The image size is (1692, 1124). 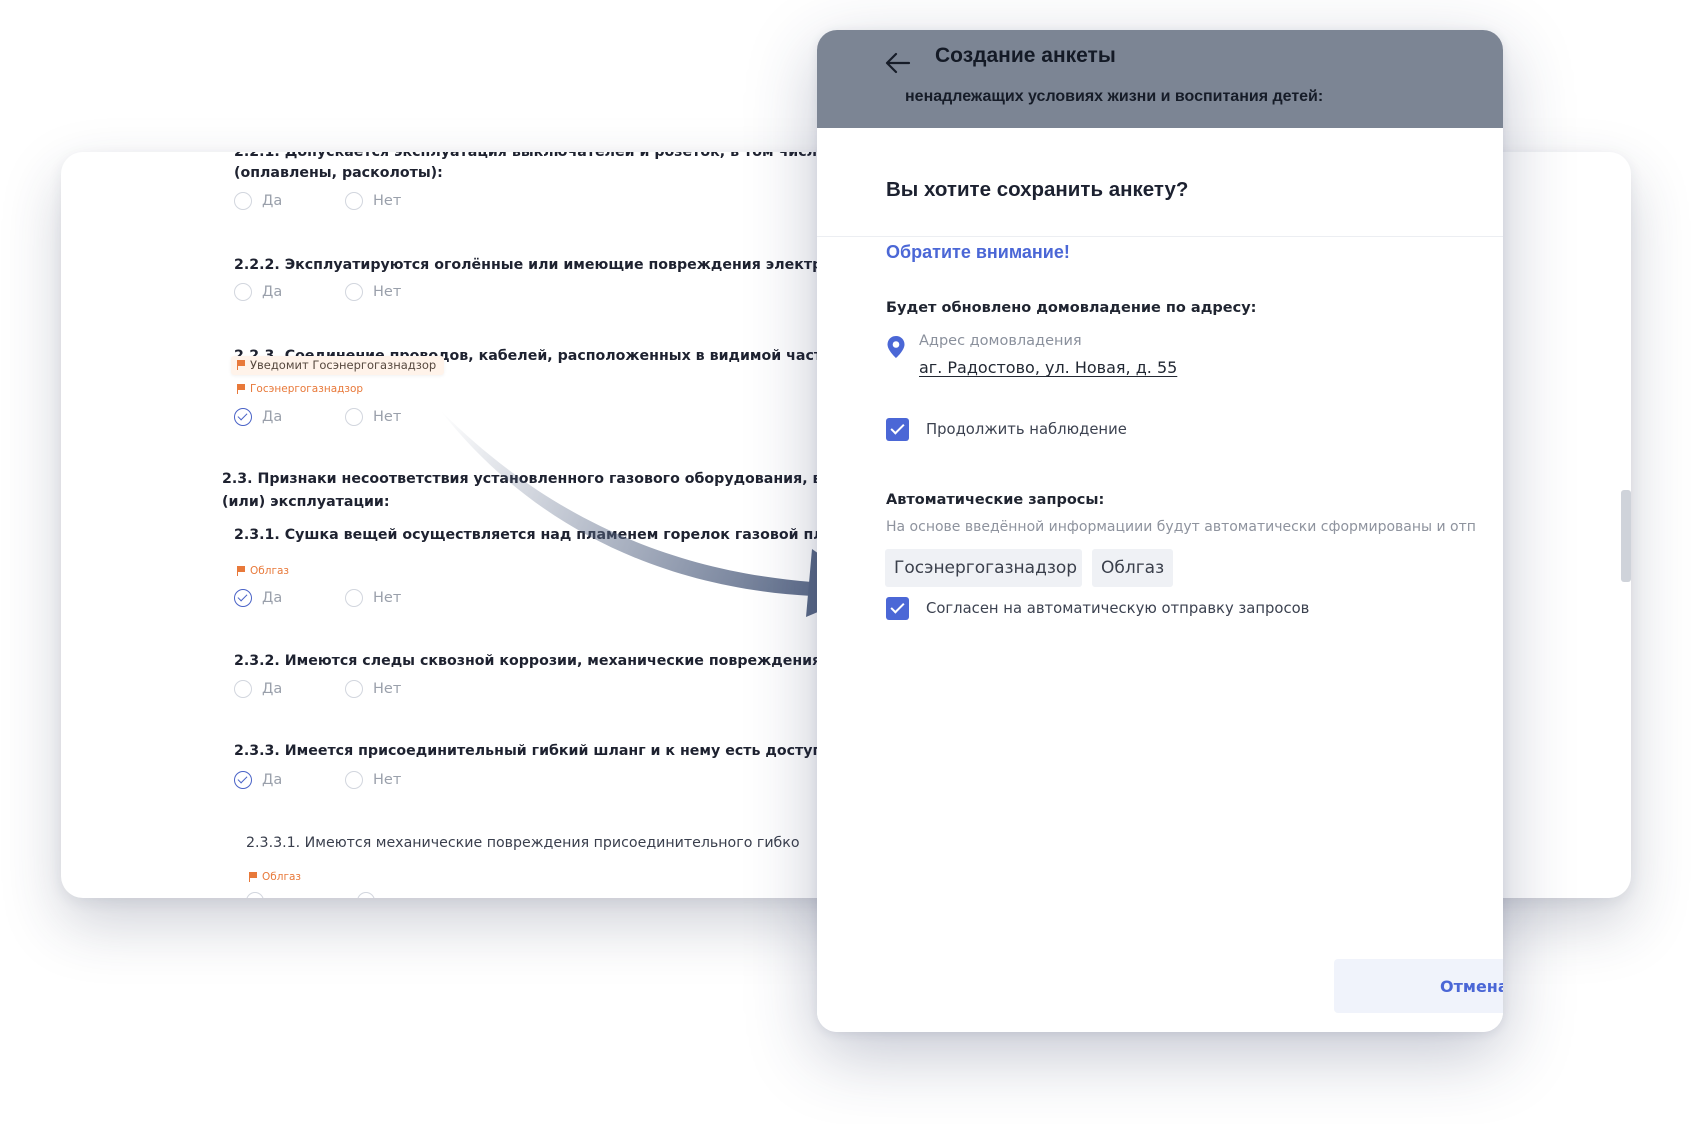 I want to click on tag-label: Госэнергогазнадзор, so click(x=307, y=389).